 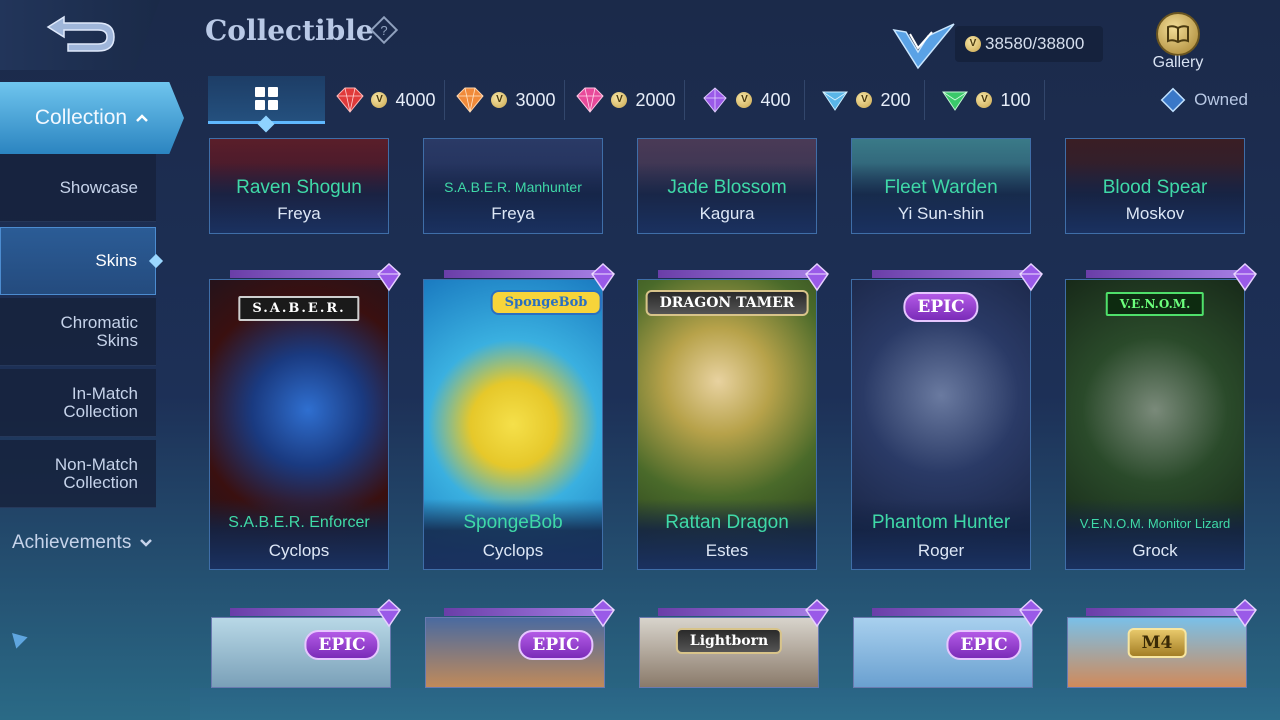 What do you see at coordinates (385, 100) in the screenshot?
I see `tab-tier-4000: V 4000` at bounding box center [385, 100].